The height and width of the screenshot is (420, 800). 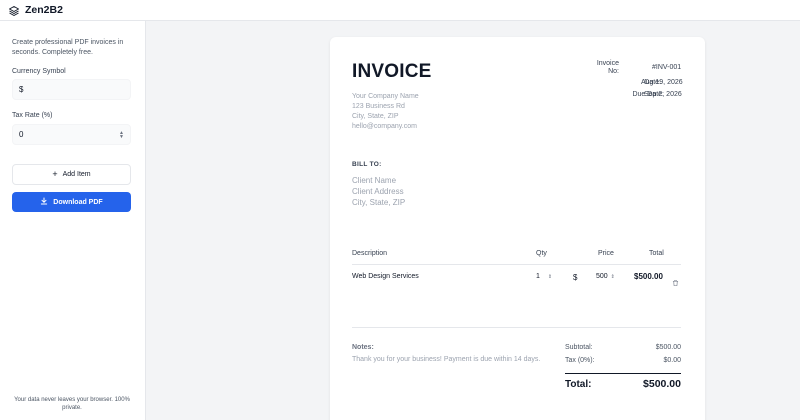 What do you see at coordinates (613, 71) in the screenshot?
I see `invoice-number-label-line2: No:` at bounding box center [613, 71].